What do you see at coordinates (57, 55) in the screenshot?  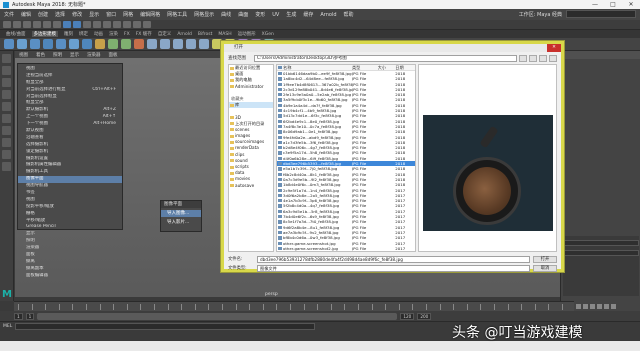 I see `panel-menu-lighting: 照明` at bounding box center [57, 55].